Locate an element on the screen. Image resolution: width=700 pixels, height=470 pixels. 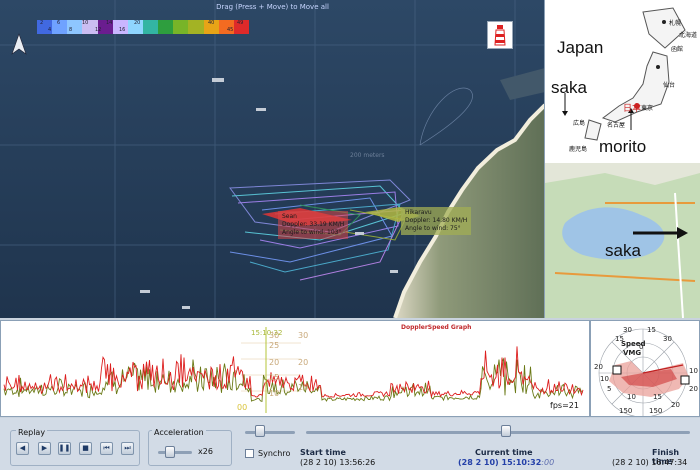
skip-back-icon: ⏮ is located at coordinates (106, 448).